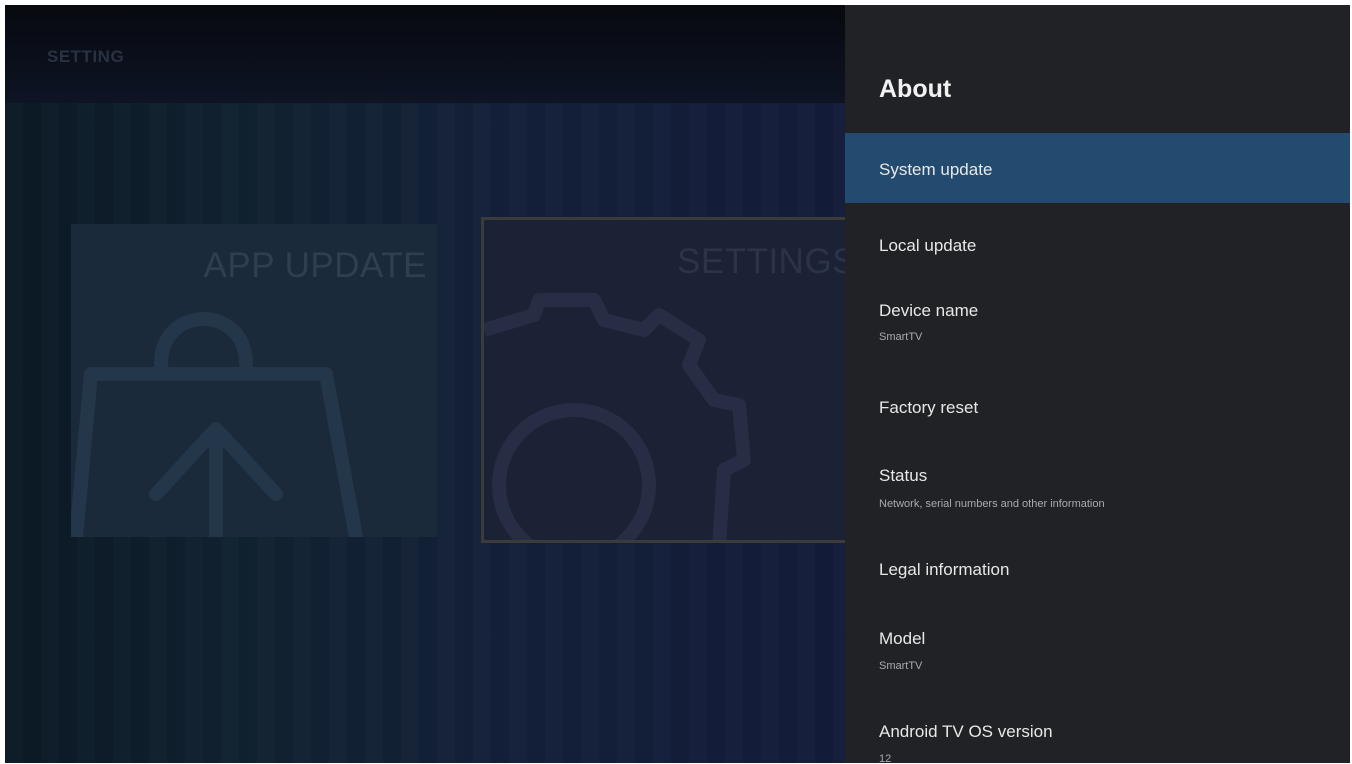 This screenshot has width=1352, height=764. I want to click on menu-item-label: Legal information, so click(944, 569).